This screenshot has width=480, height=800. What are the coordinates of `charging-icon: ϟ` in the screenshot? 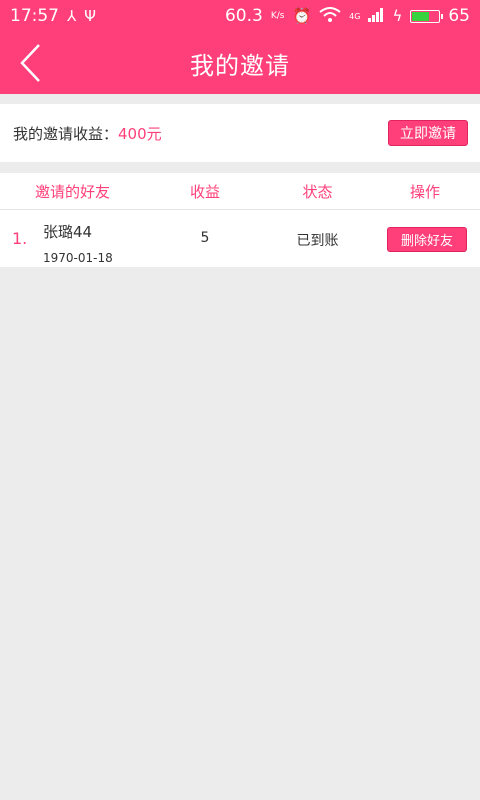 It's located at (397, 15).